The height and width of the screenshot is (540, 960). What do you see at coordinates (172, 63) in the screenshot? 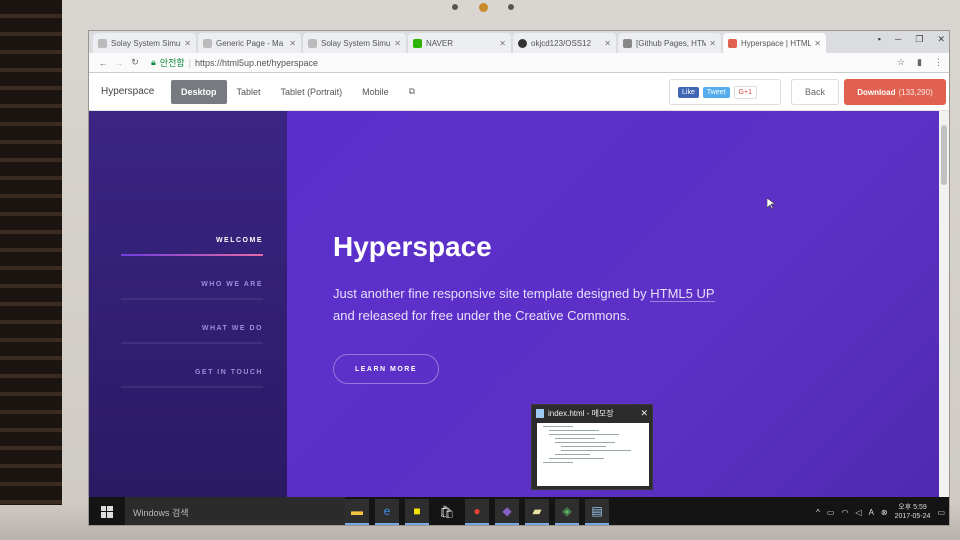
I see `secure-label: 안전함` at bounding box center [172, 63].